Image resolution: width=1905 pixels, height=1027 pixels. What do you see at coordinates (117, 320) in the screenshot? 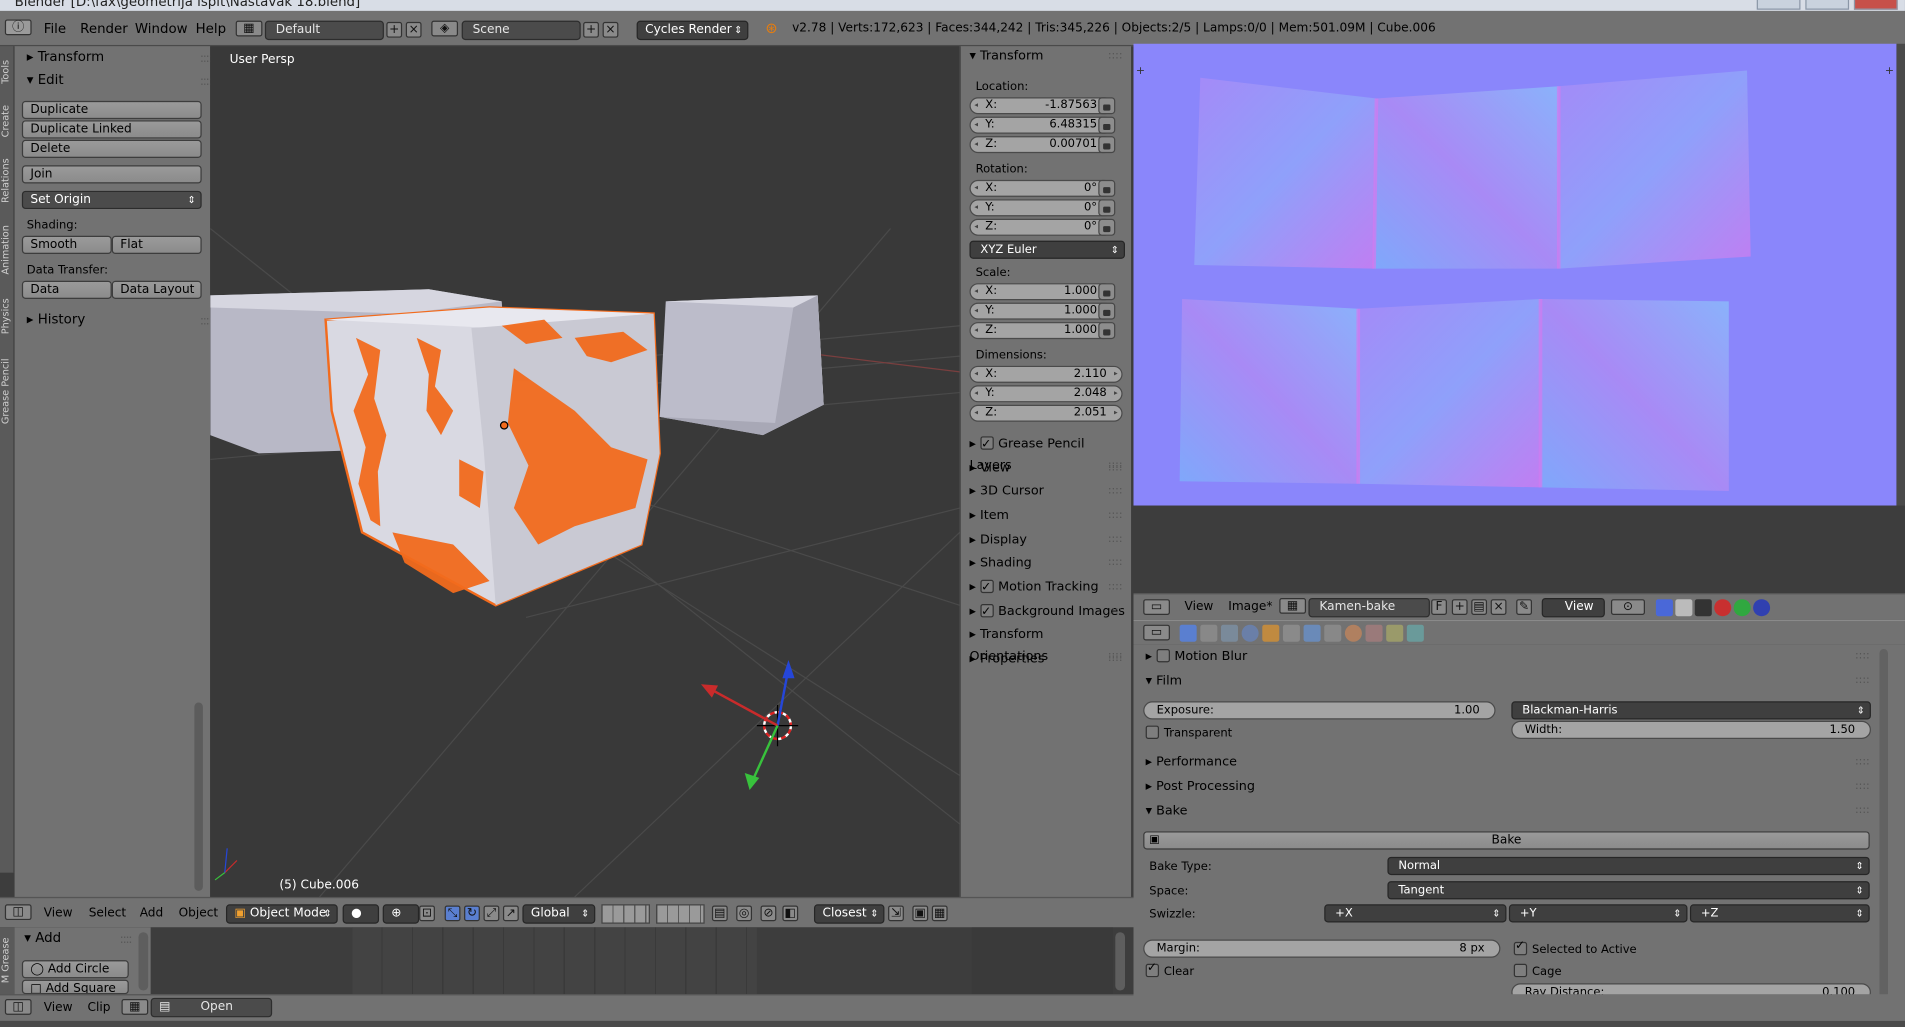
I see `history-panel-header: ▸ History::::` at bounding box center [117, 320].